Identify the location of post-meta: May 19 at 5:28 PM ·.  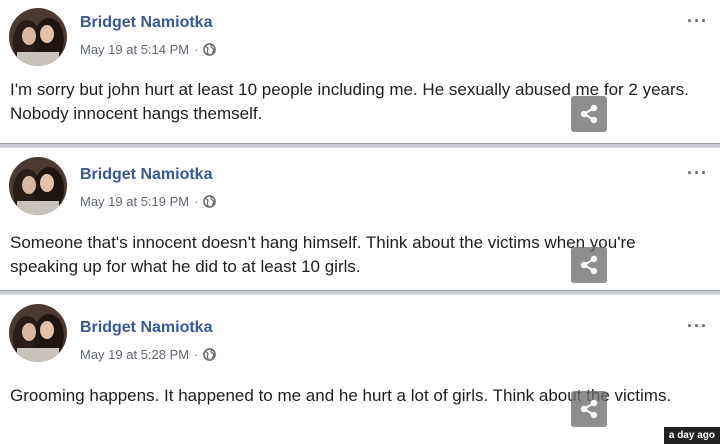
(148, 354).